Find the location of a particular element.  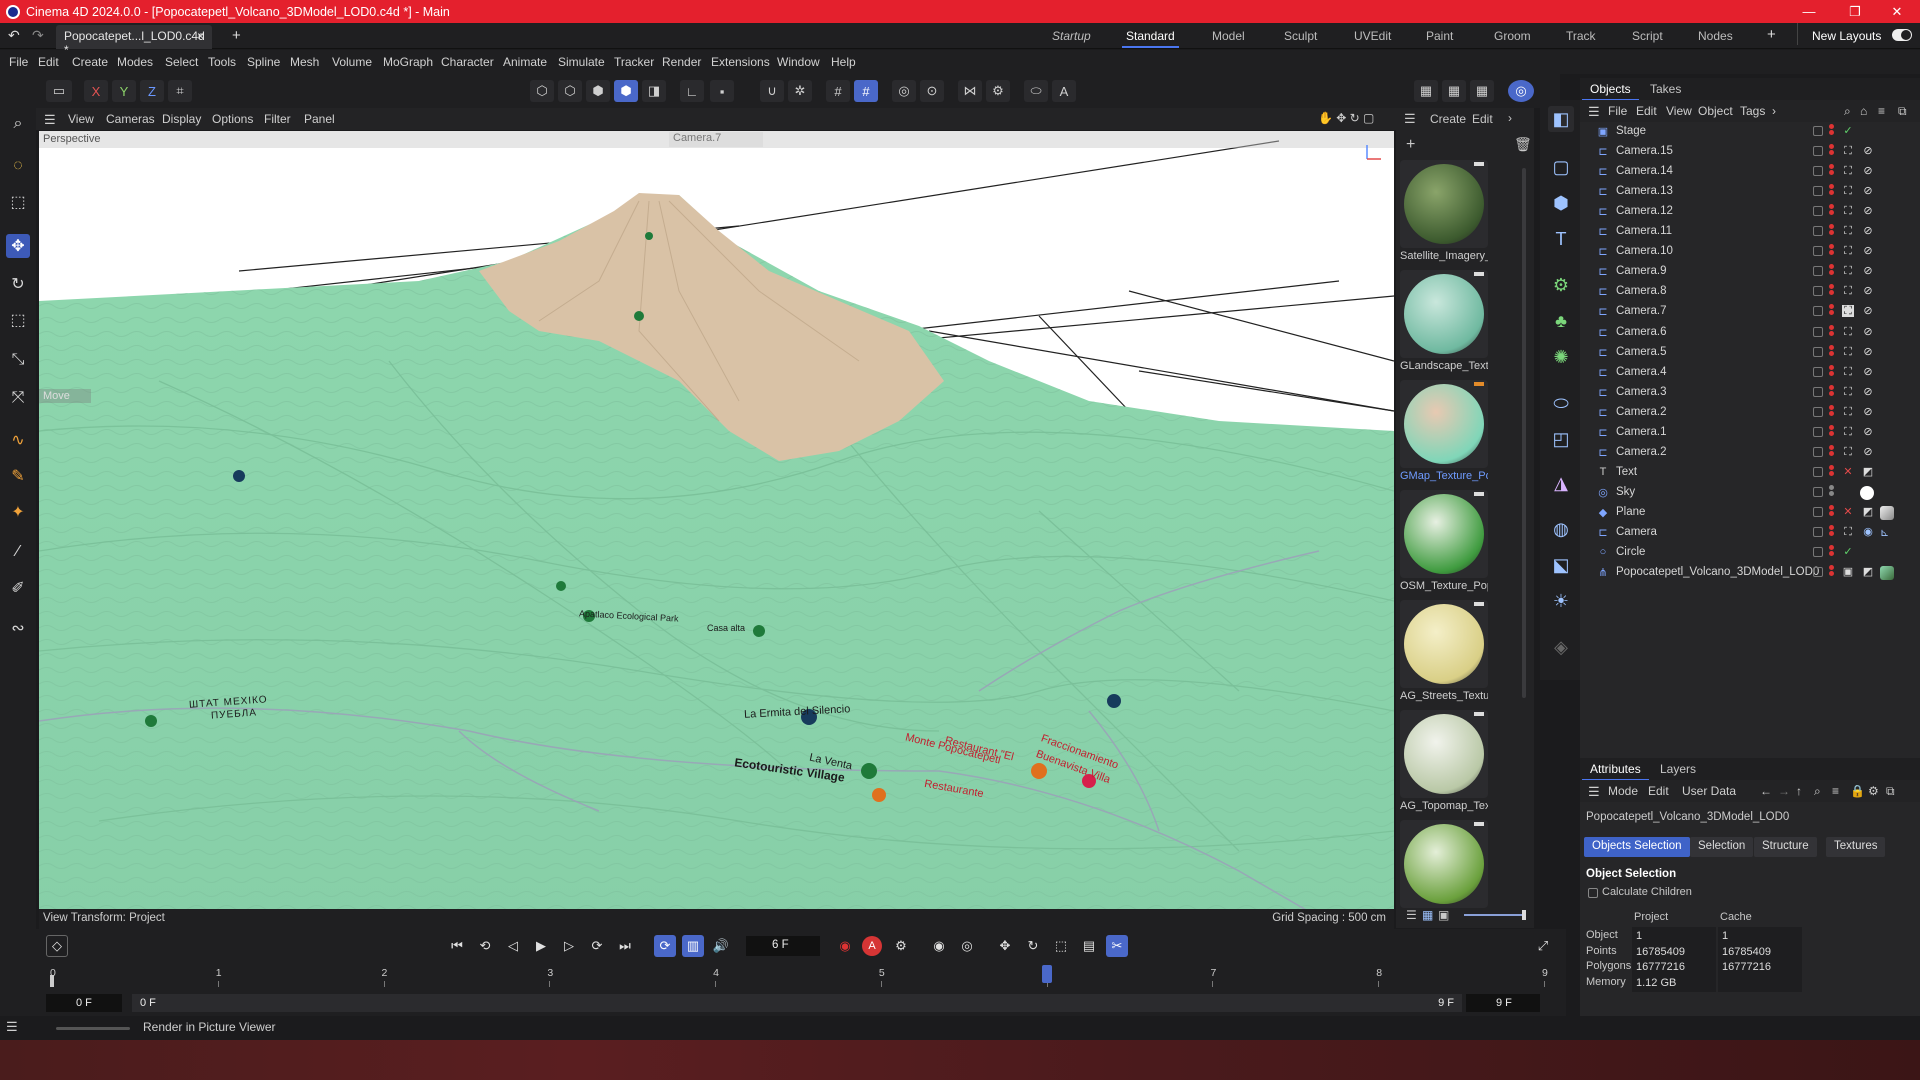

render-view-icon: ▦ is located at coordinates (1426, 91).